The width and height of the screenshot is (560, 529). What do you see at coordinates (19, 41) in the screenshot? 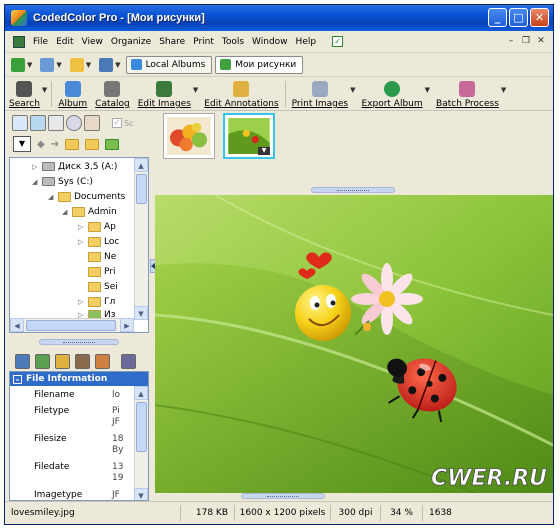
I see `document-icon` at bounding box center [19, 41].